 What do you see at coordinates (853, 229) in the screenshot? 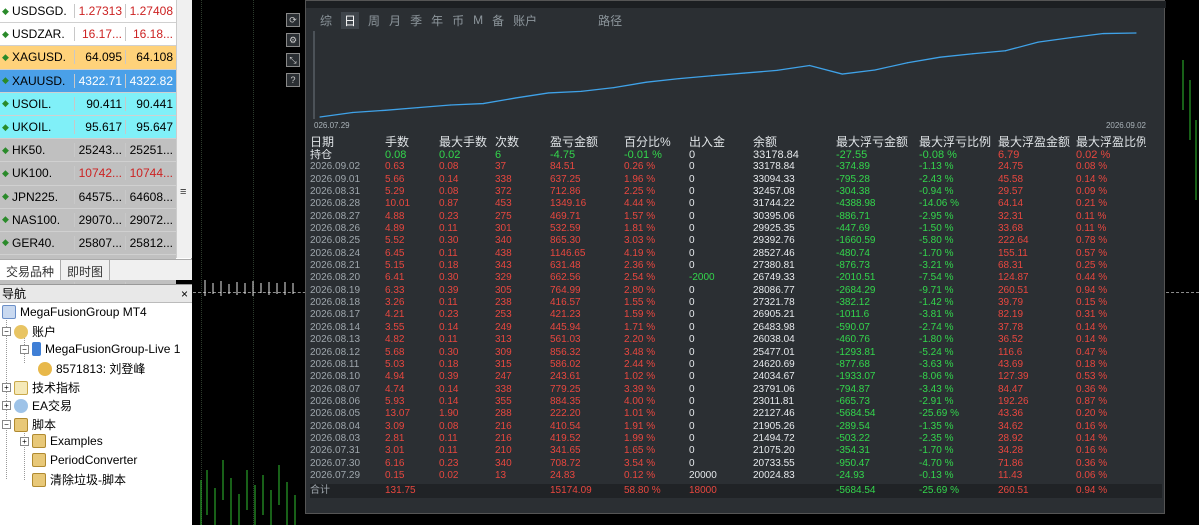
I see `table-cell: -447.69` at bounding box center [853, 229].